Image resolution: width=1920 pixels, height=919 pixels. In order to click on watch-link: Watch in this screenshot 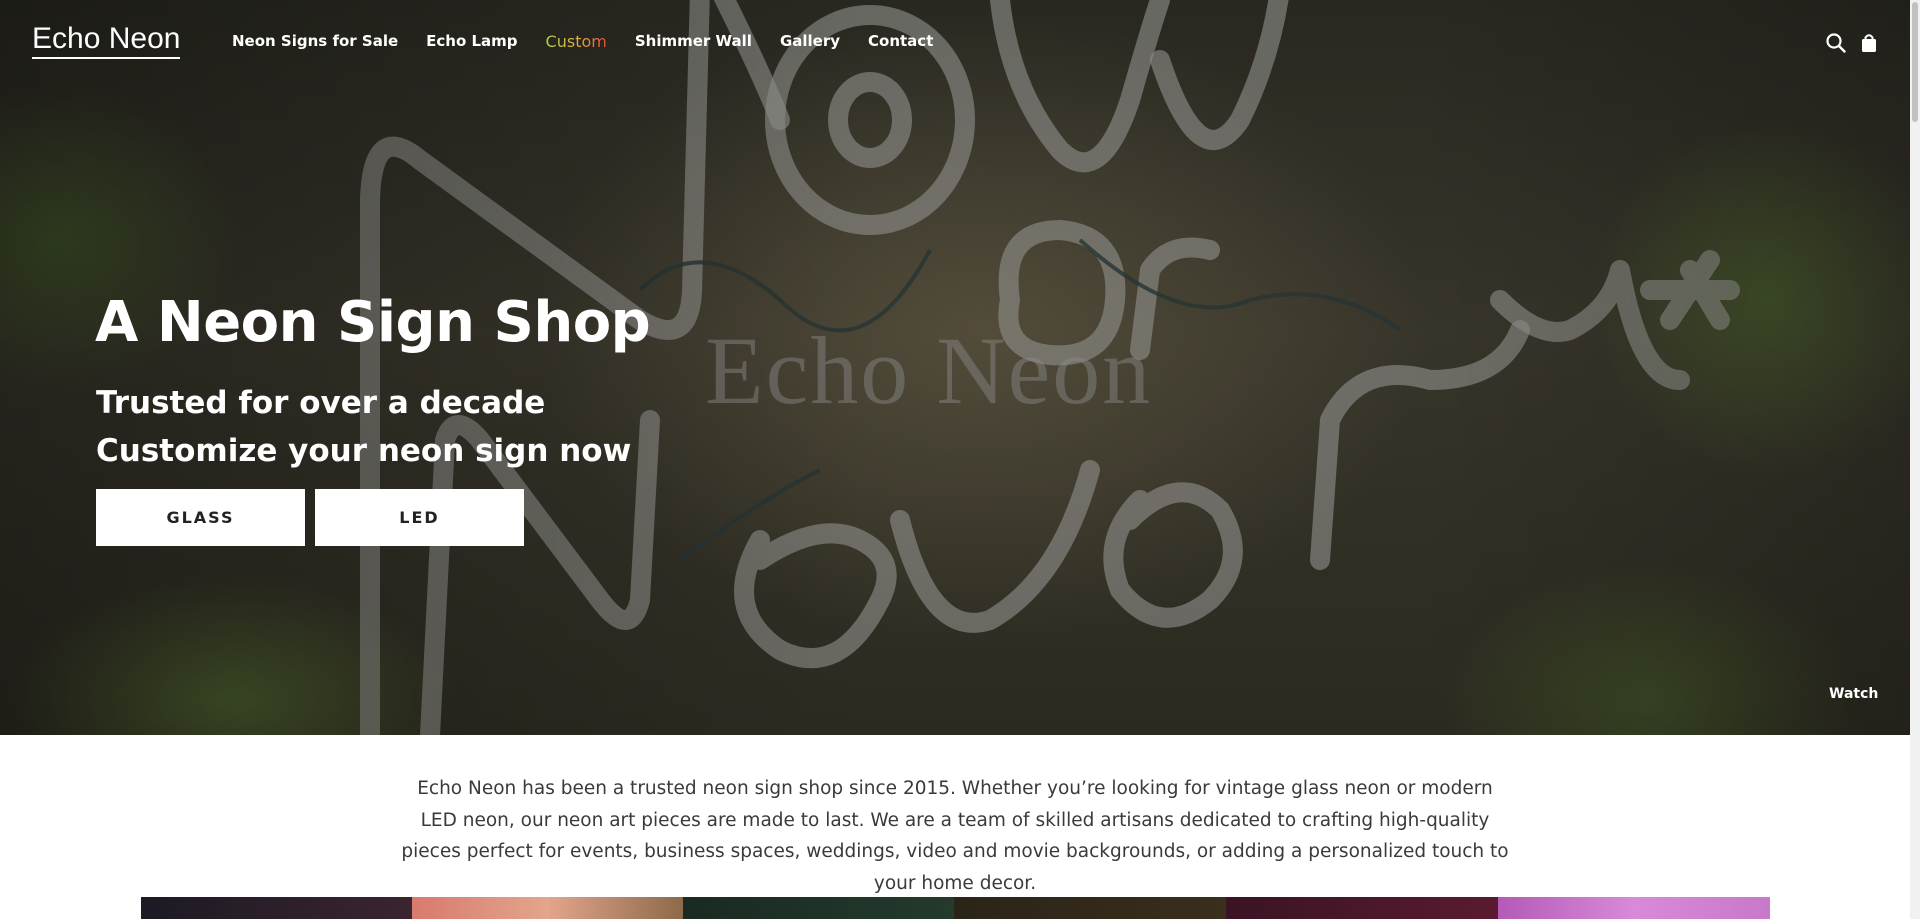, I will do `click(1853, 694)`.